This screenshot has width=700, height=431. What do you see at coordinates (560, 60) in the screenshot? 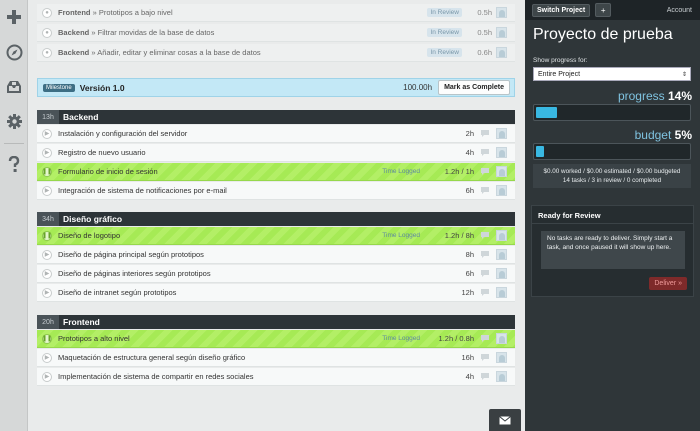
I see `show-progress-label: Show progress for:` at bounding box center [560, 60].